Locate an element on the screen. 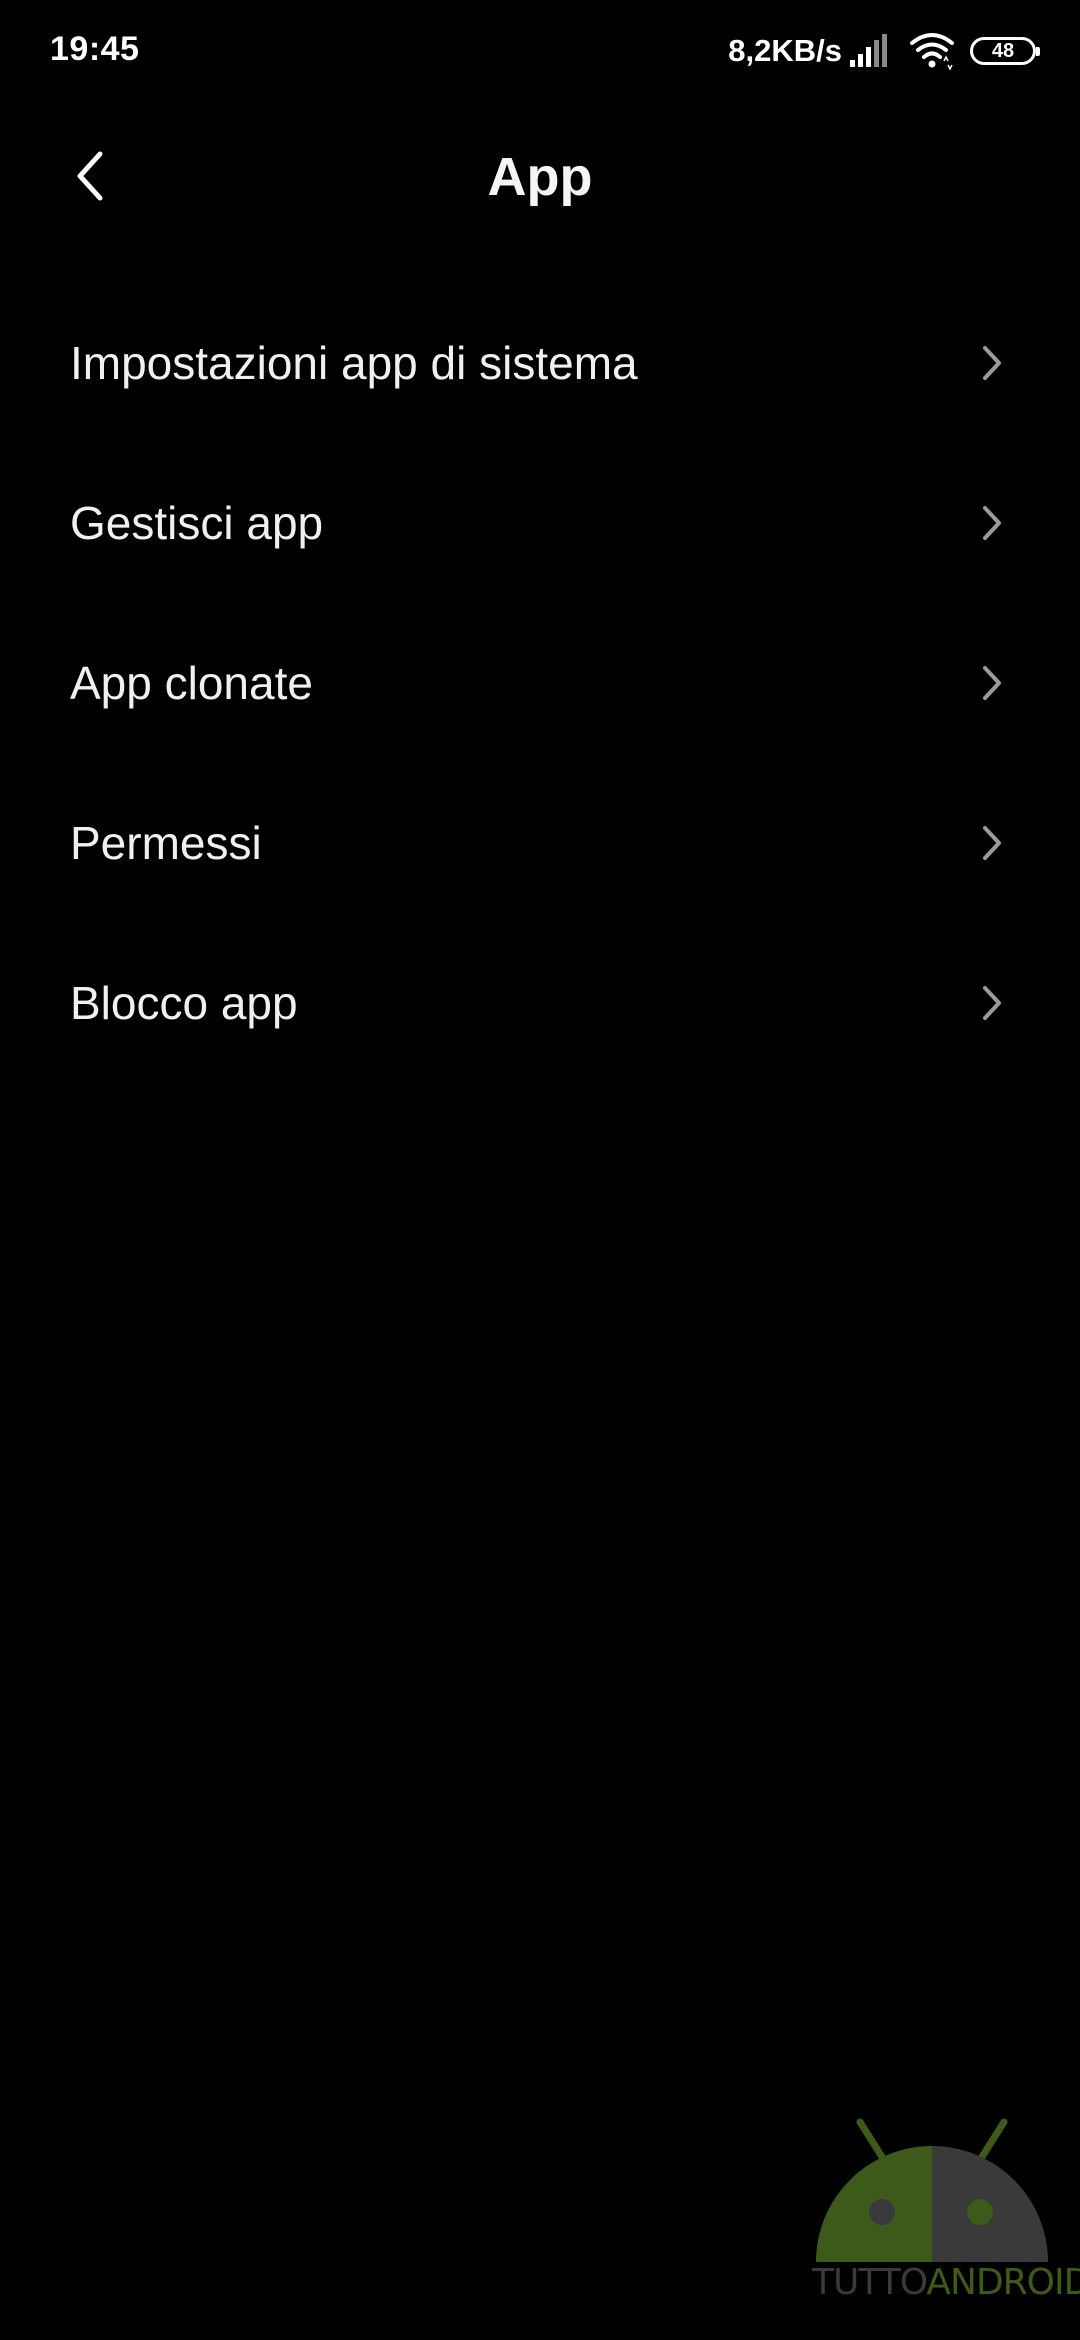 Image resolution: width=1080 pixels, height=2340 pixels. battery-icon: 48 is located at coordinates (1005, 51).